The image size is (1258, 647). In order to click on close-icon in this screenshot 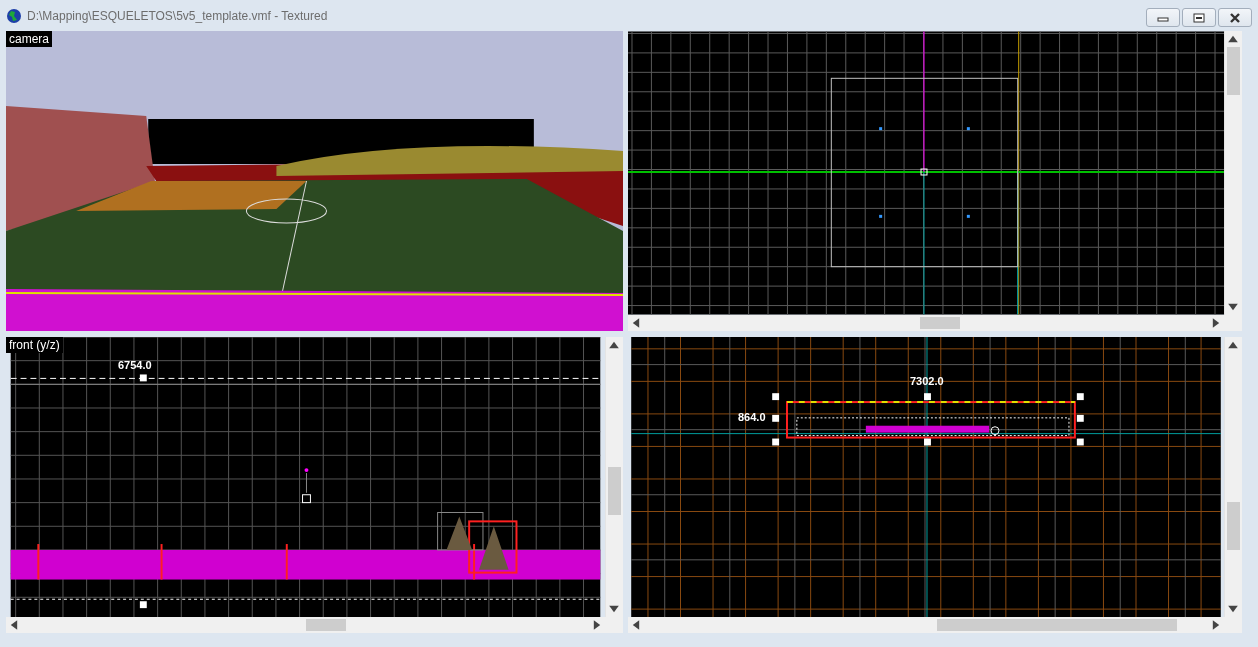, I will do `click(1235, 17)`.